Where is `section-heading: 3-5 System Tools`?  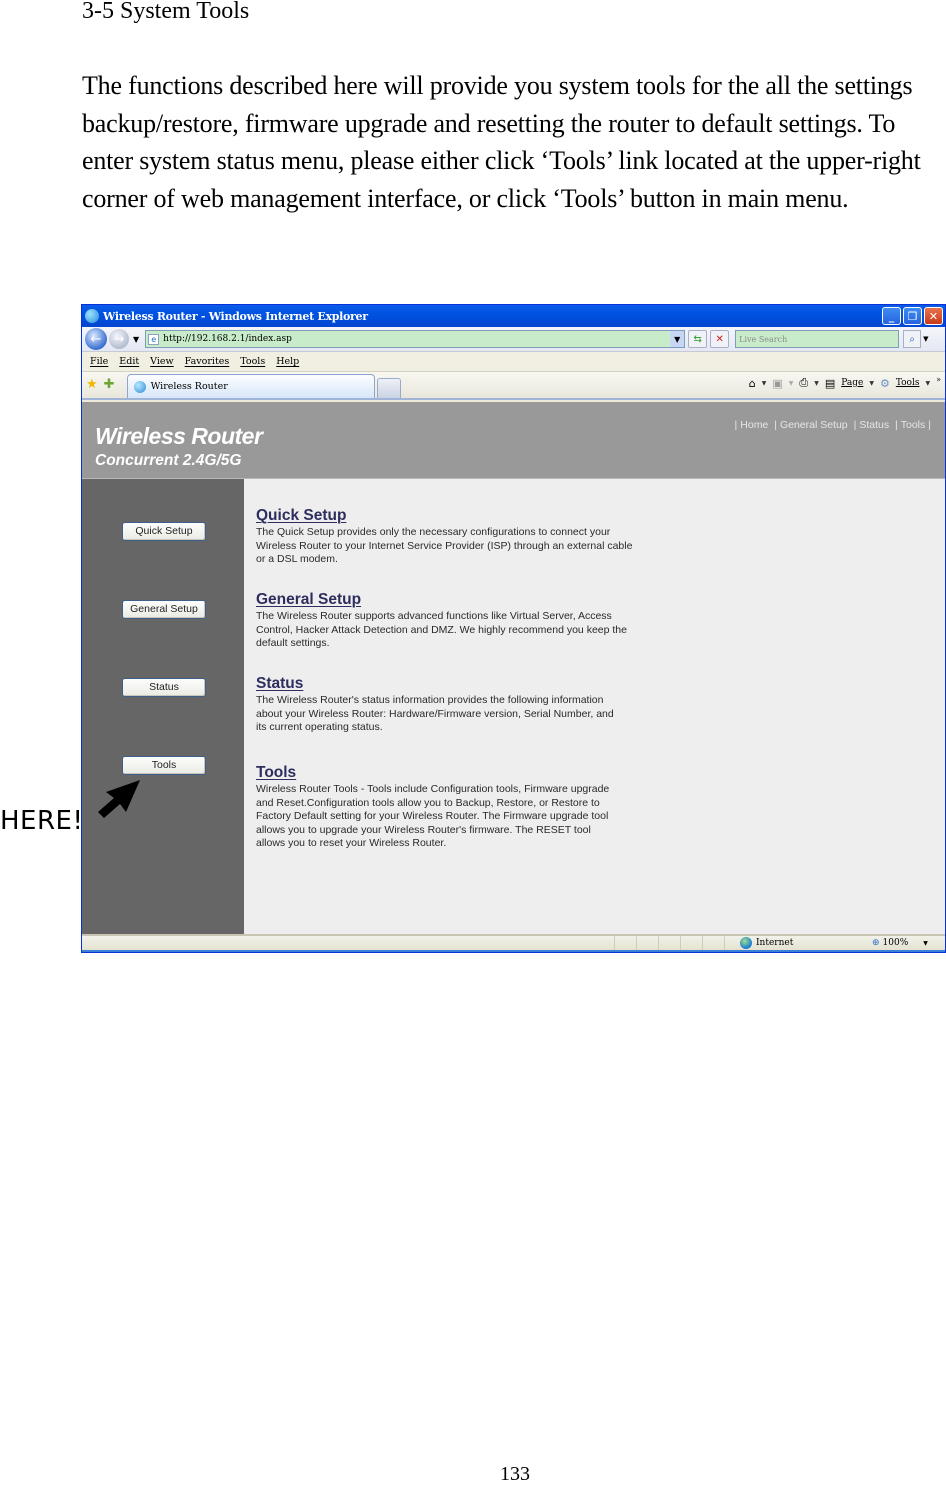
section-heading: 3-5 System Tools is located at coordinates (166, 12).